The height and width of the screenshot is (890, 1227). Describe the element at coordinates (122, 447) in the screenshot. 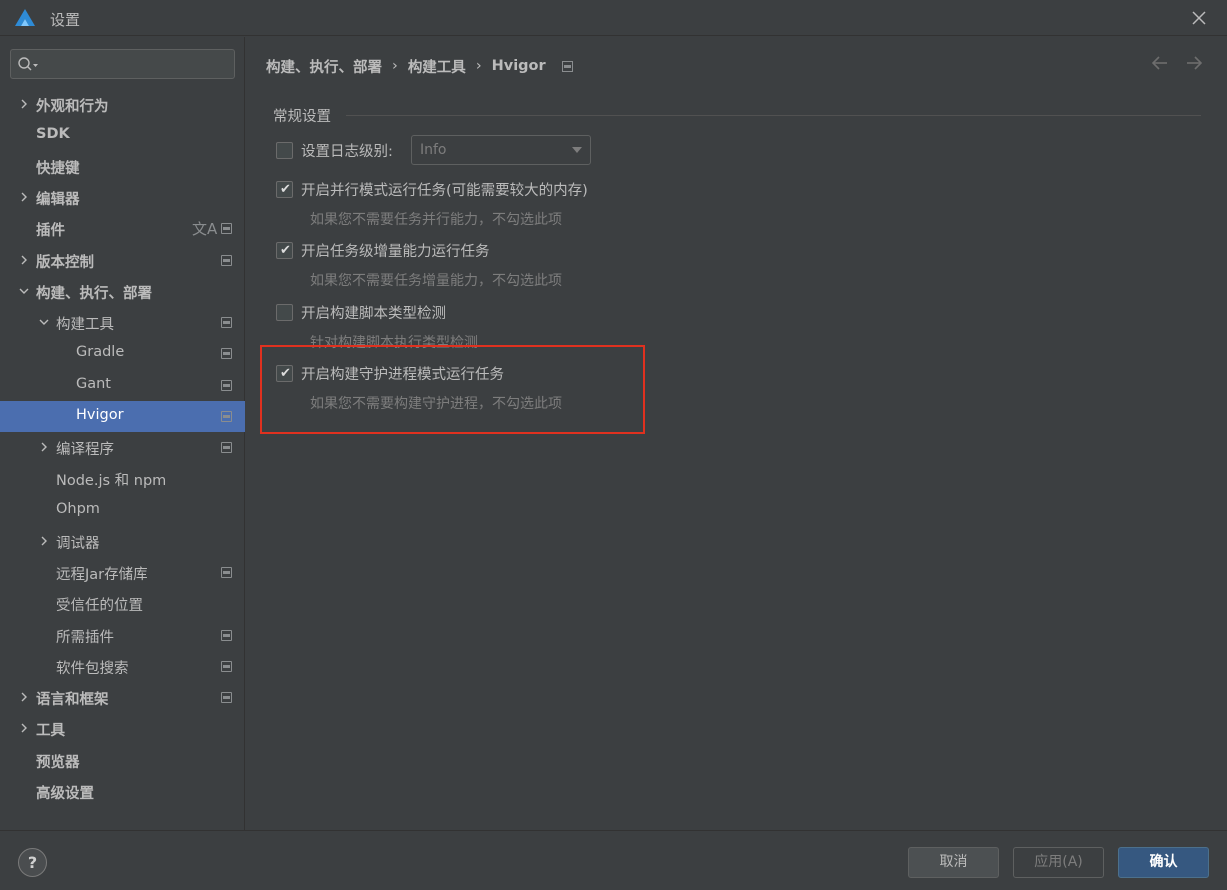

I see `tree-item-compiler: 编译程序` at that location.